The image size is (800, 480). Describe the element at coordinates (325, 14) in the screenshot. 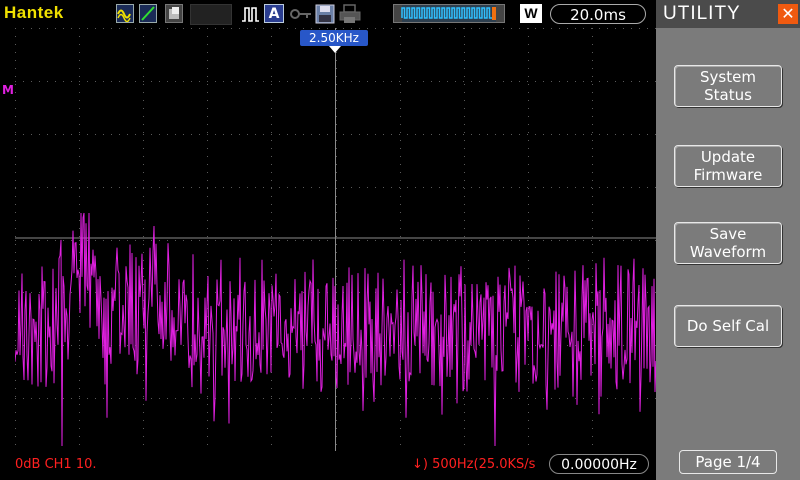

I see `save-disk-icon` at that location.